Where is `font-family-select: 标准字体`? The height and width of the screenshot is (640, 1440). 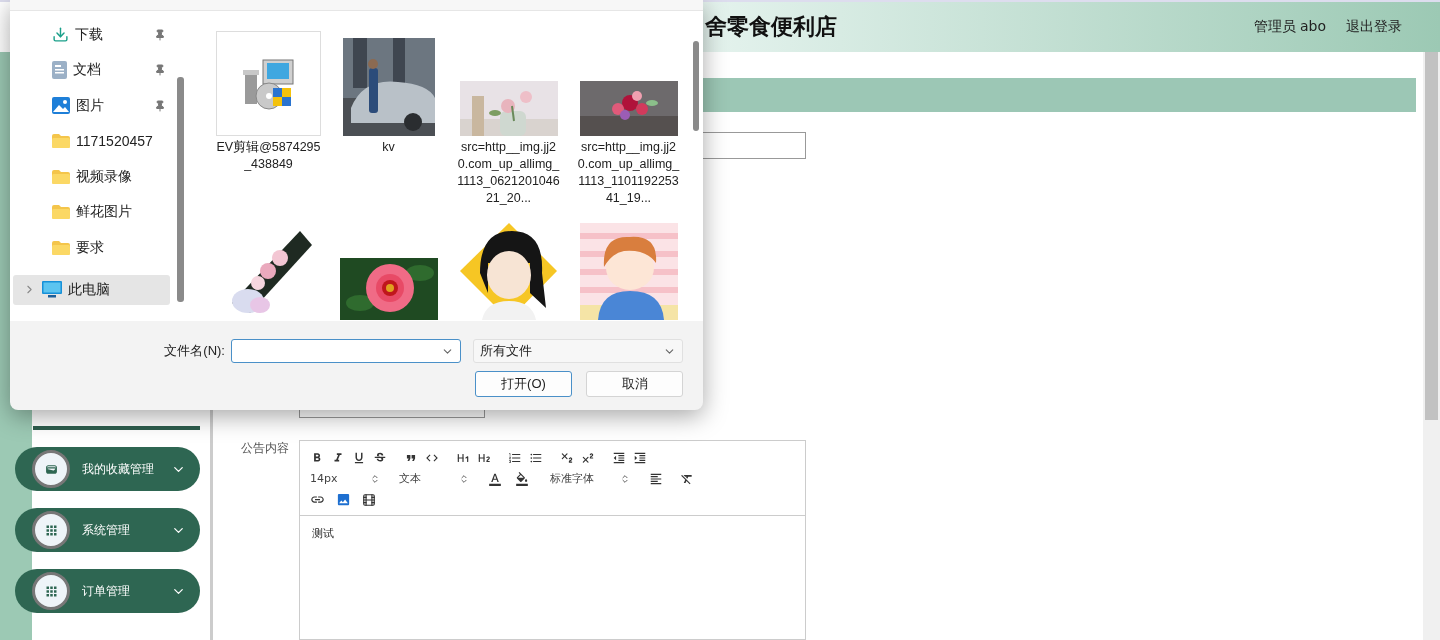 font-family-select: 标准字体 is located at coordinates (590, 478).